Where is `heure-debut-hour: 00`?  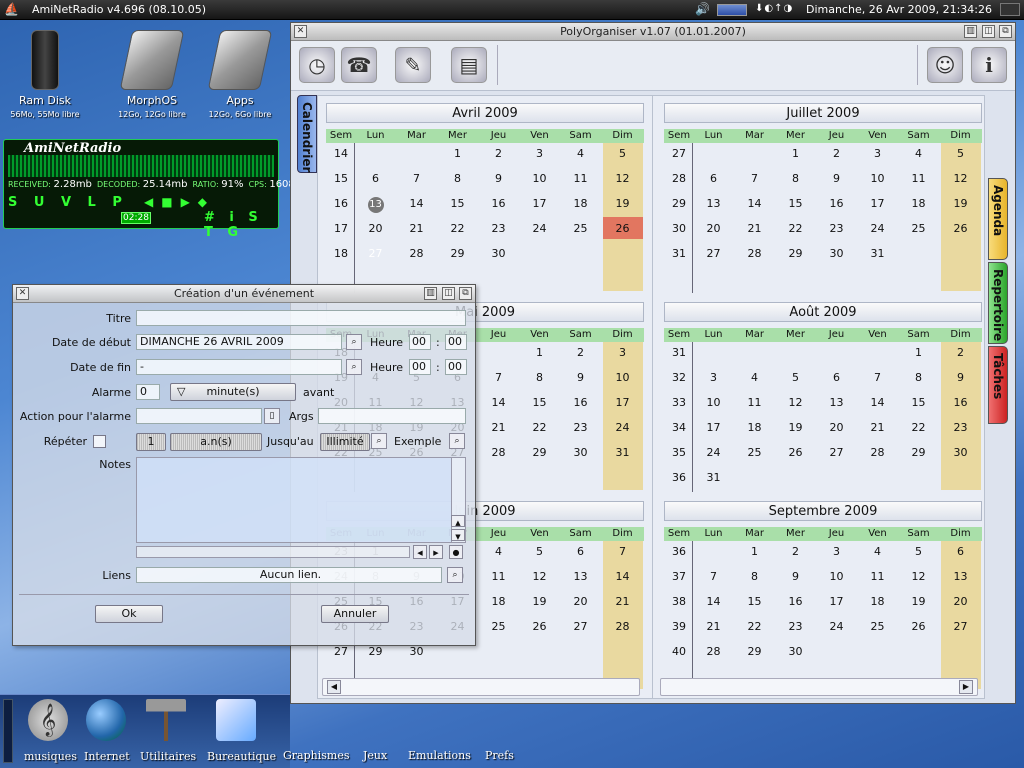
heure-debut-hour: 00 is located at coordinates (420, 342).